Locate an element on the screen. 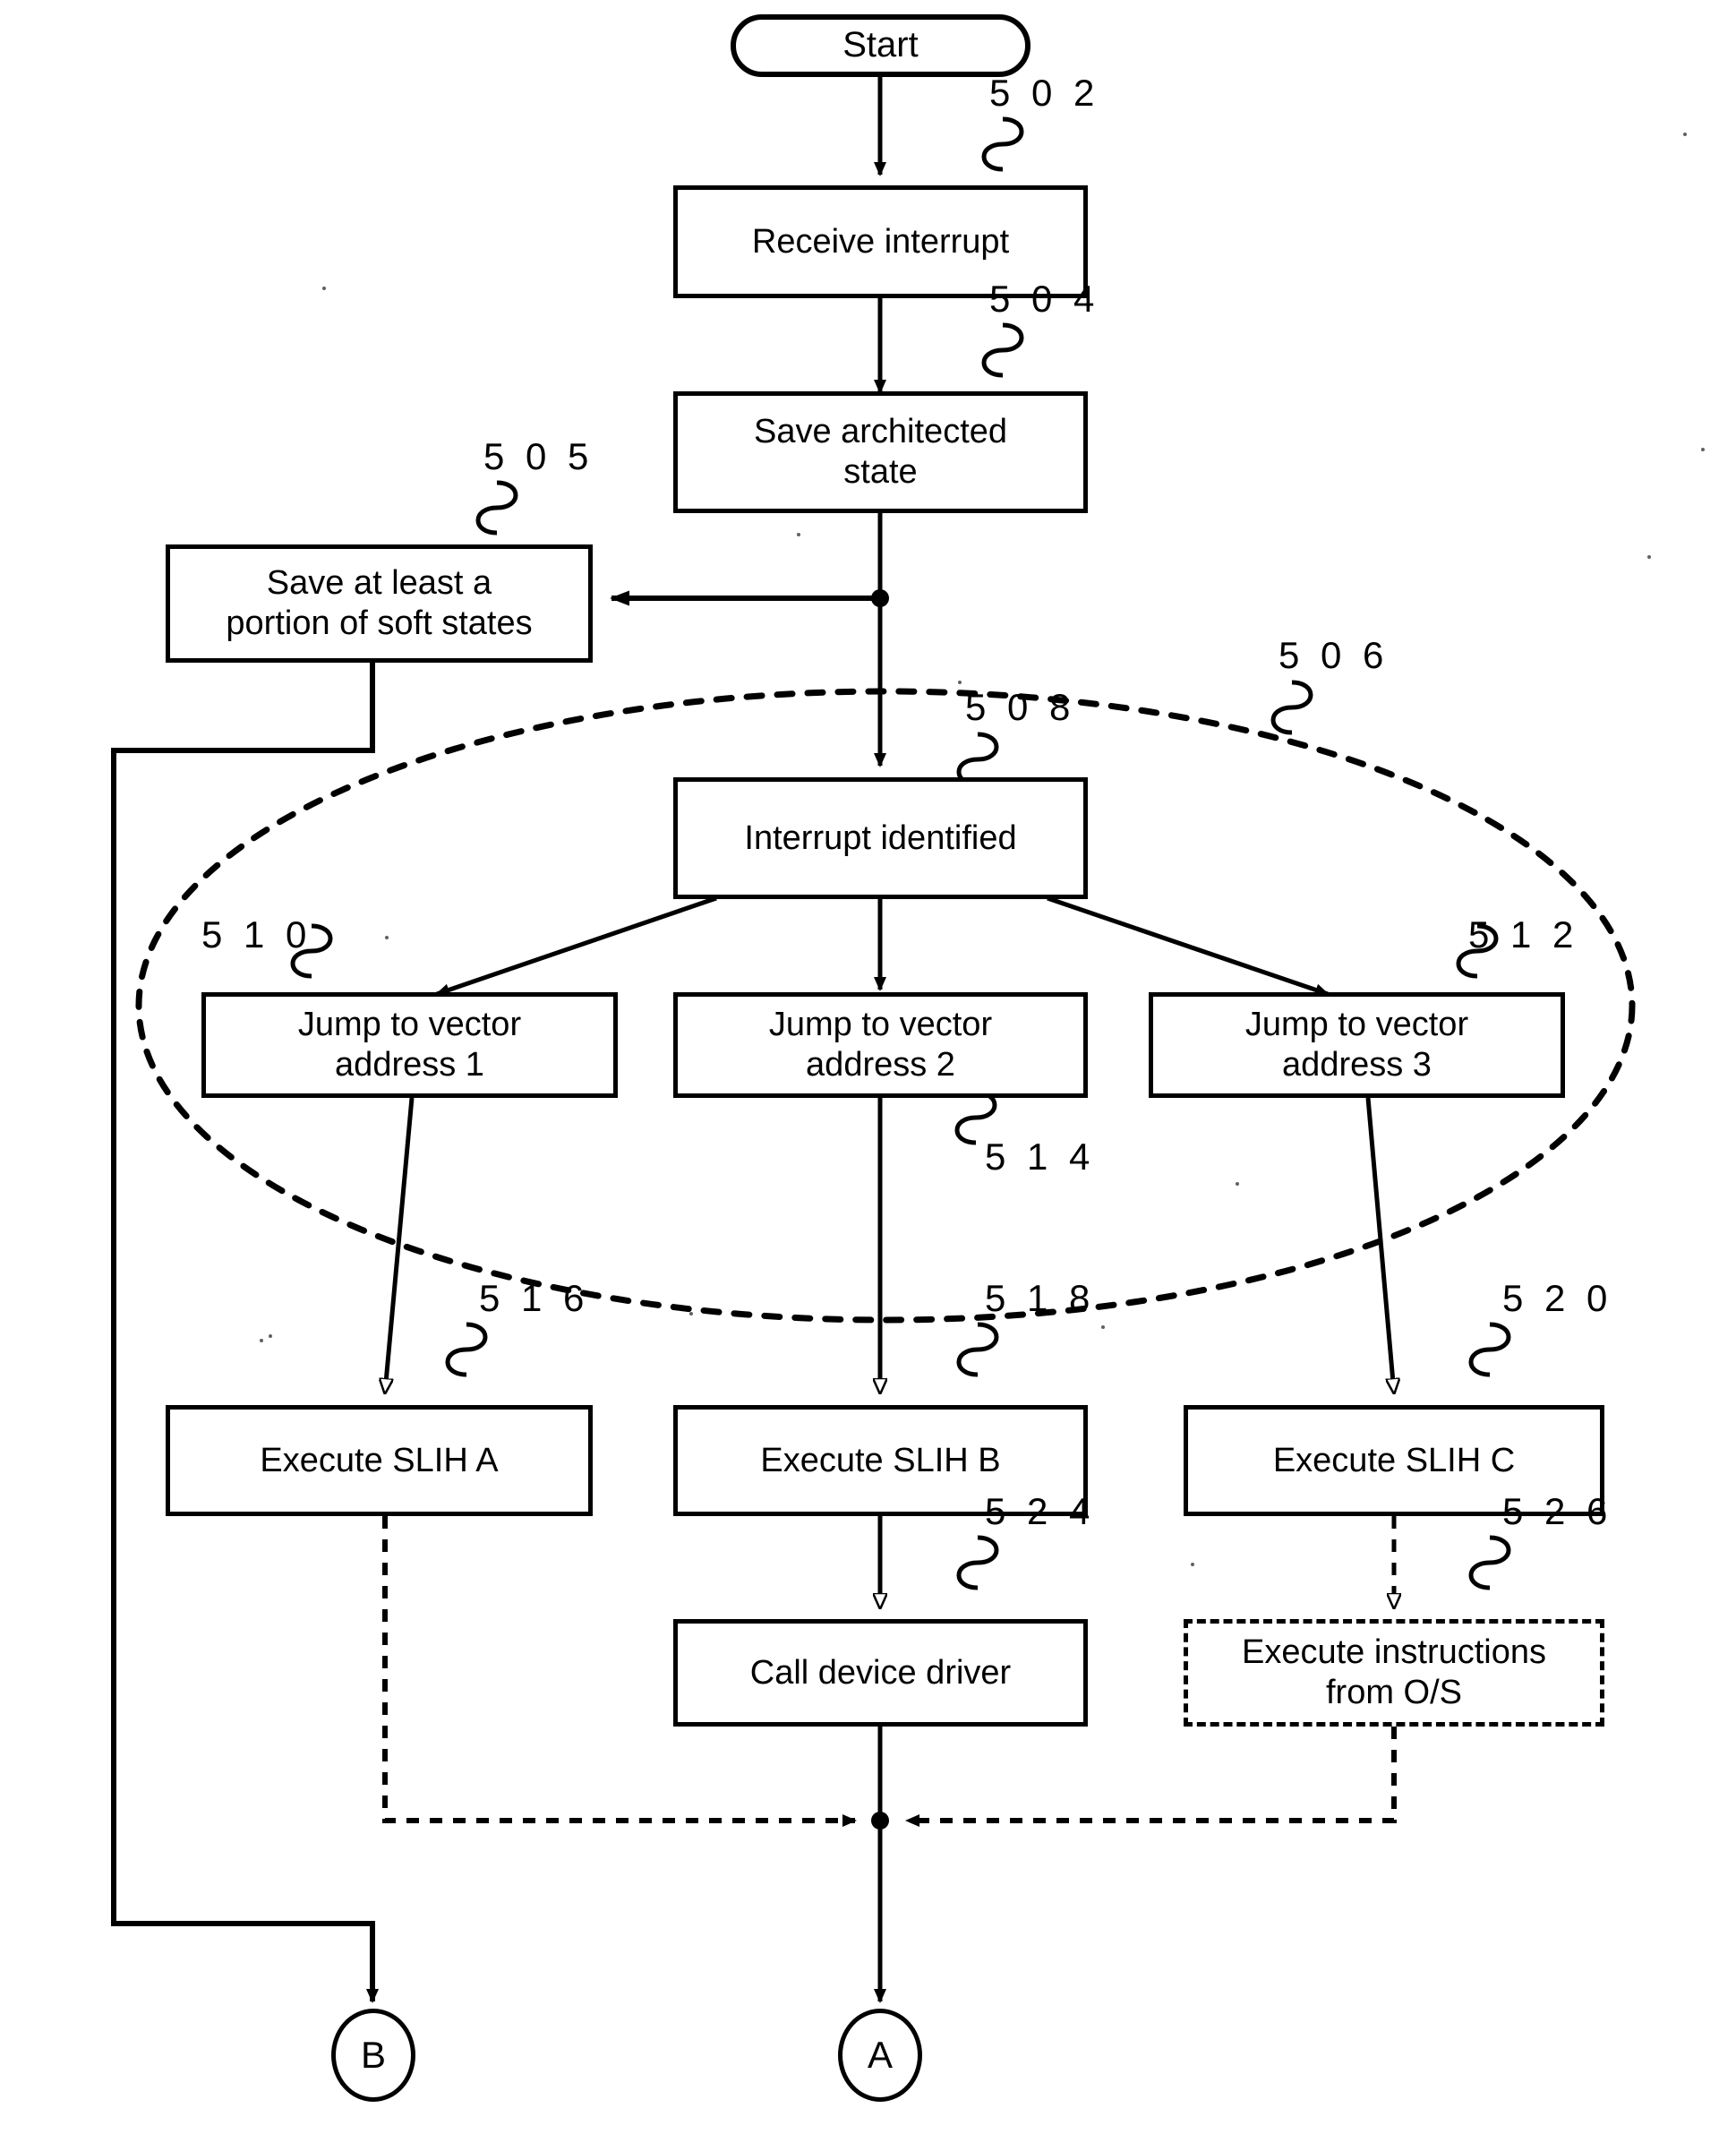 This screenshot has width=1736, height=2134. connector-a: A is located at coordinates (880, 2055).